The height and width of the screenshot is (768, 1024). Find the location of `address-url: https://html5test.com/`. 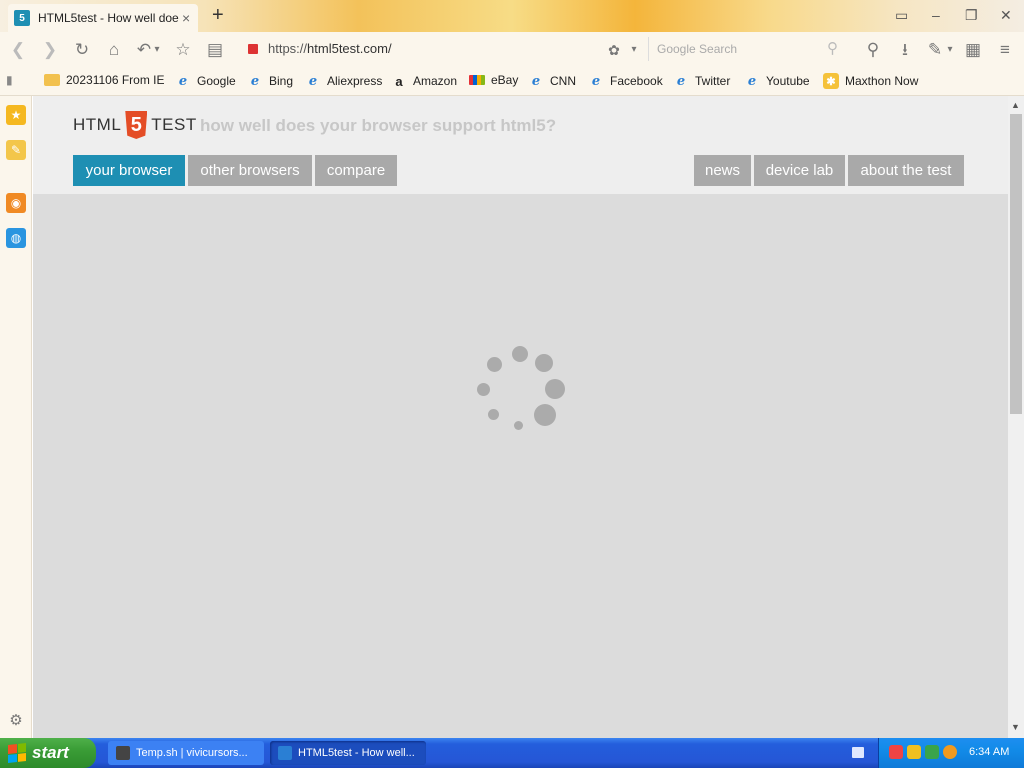

address-url: https://html5test.com/ is located at coordinates (330, 48).